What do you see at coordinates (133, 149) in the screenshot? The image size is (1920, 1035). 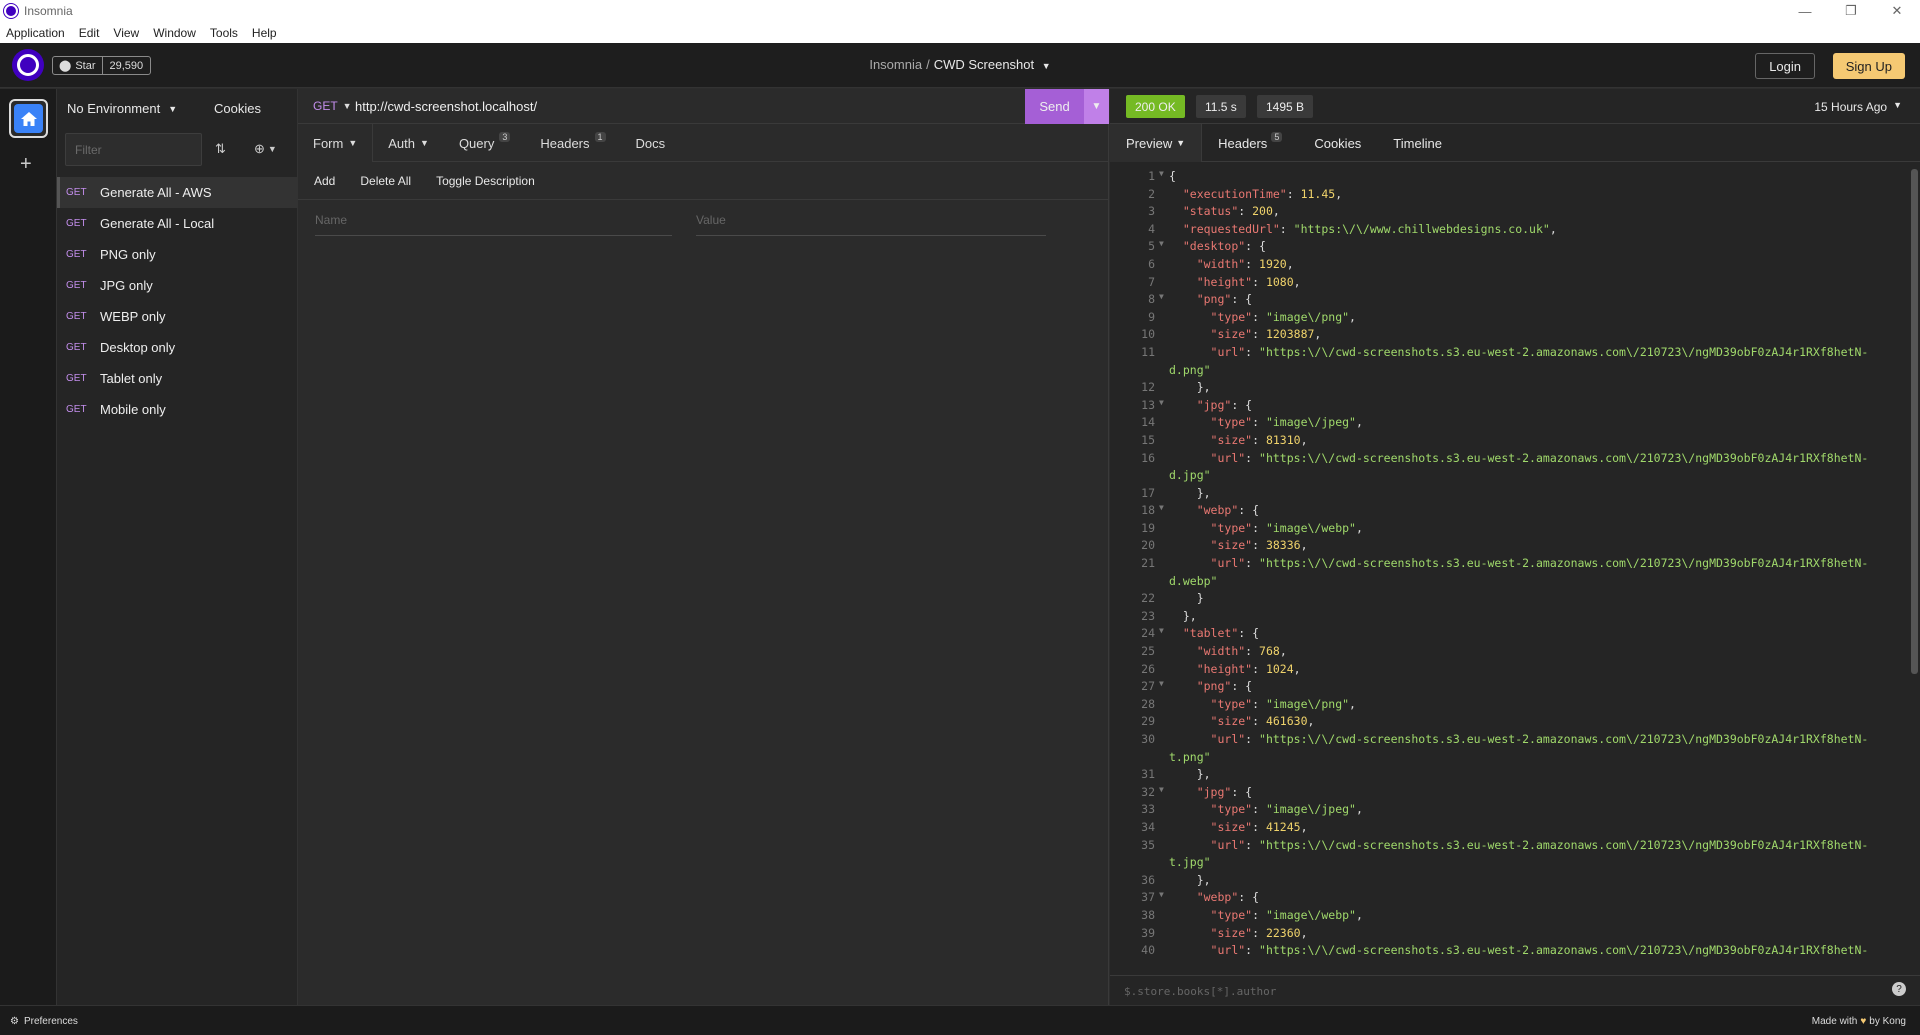 I see `filter-input: Filter` at bounding box center [133, 149].